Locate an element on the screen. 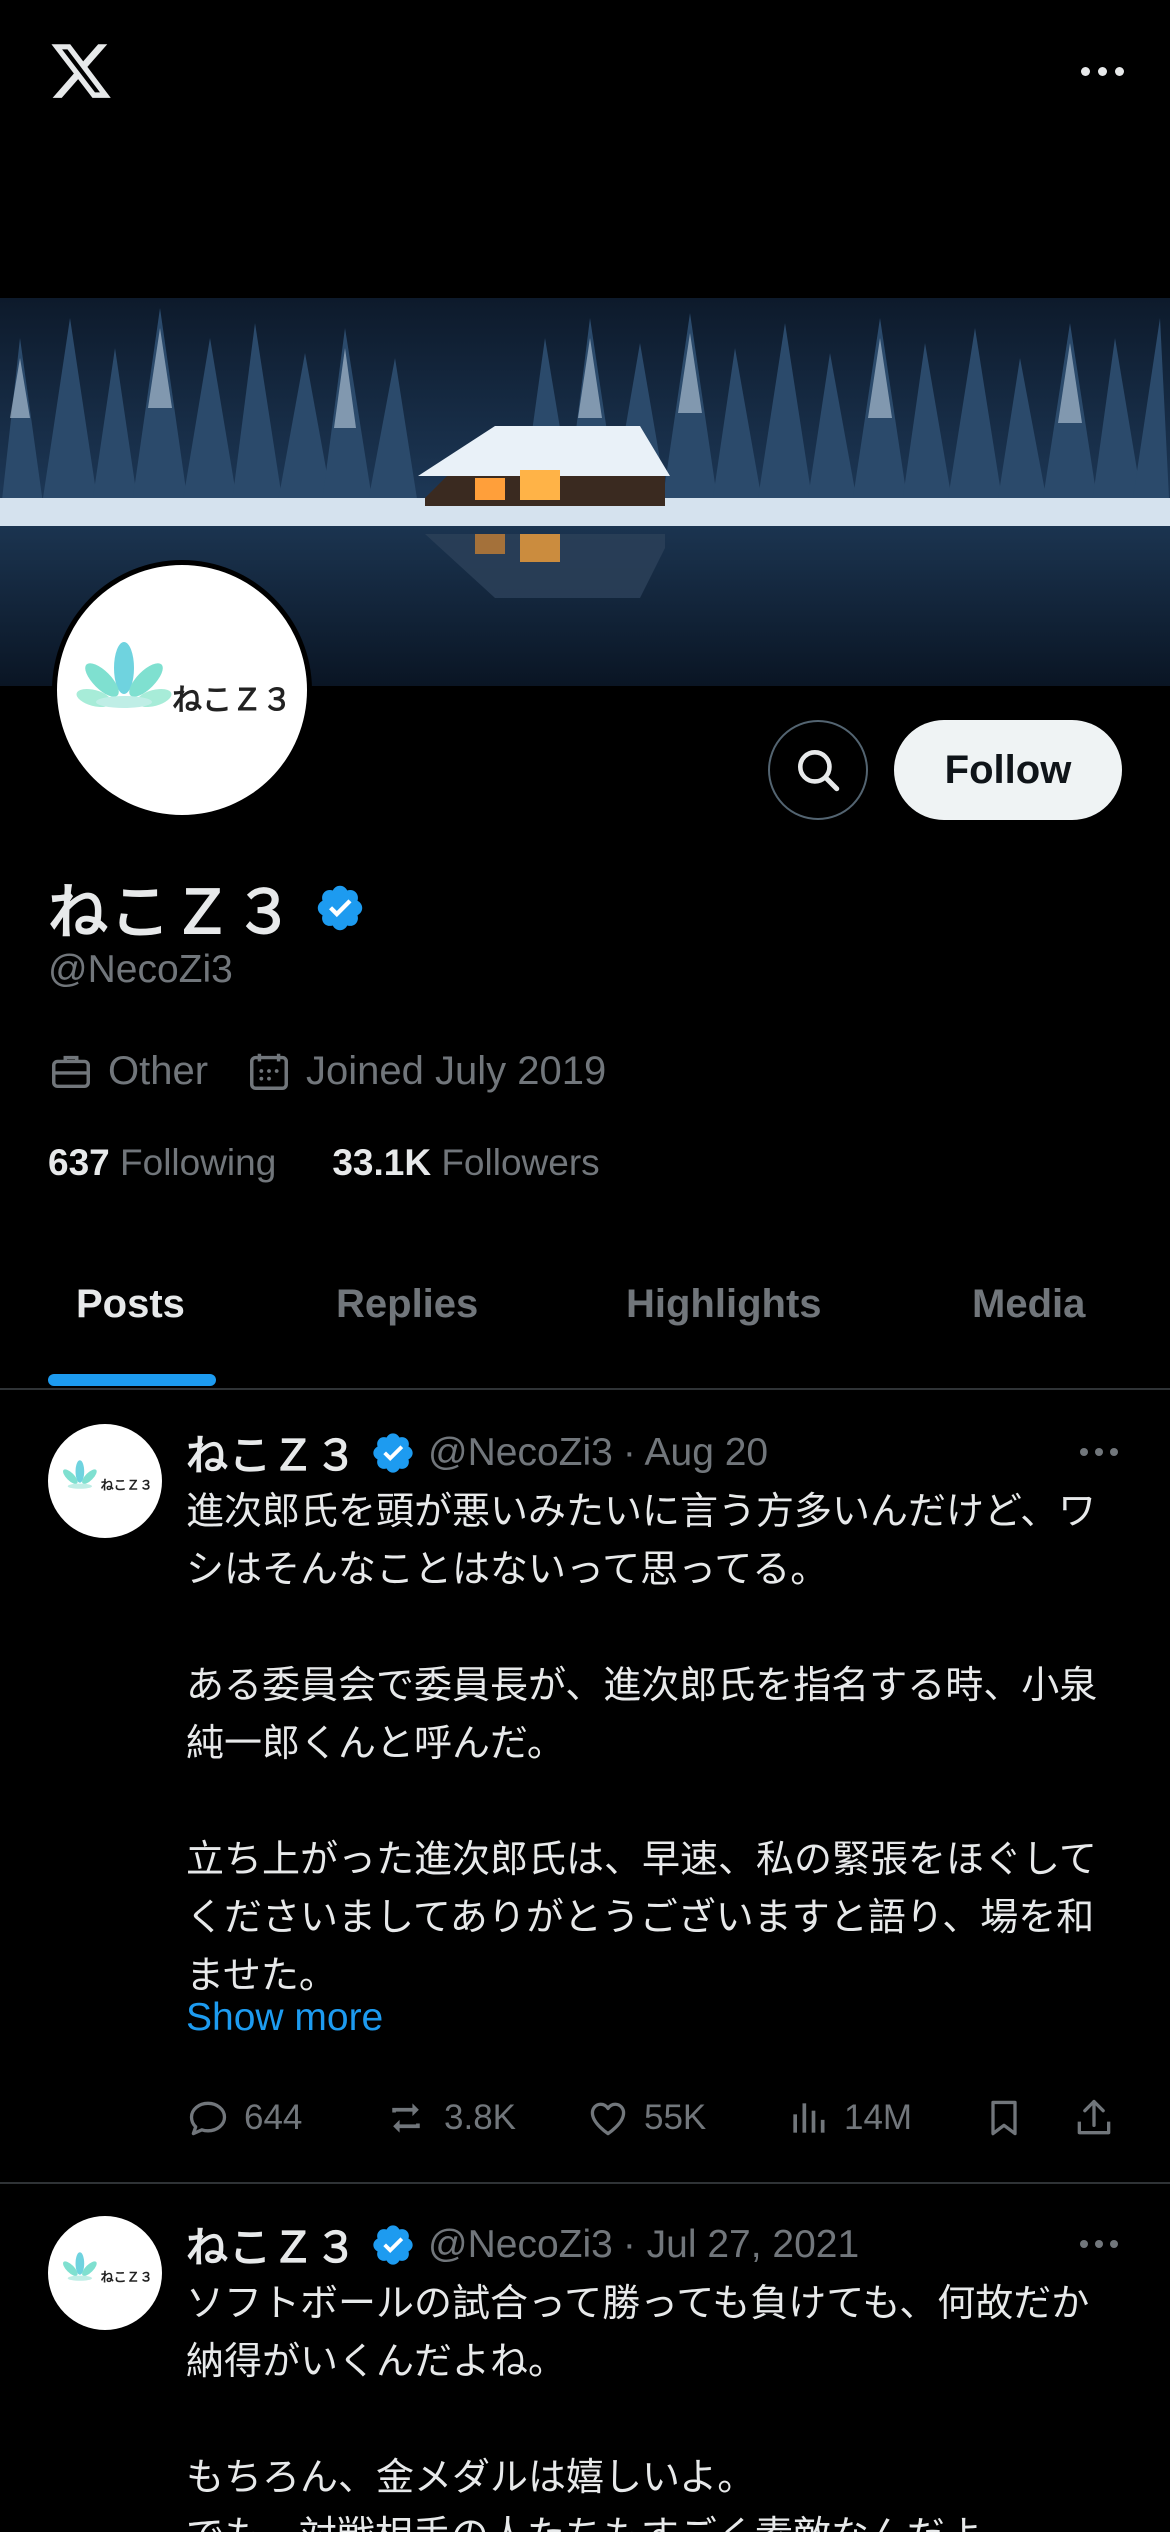 The width and height of the screenshot is (1170, 2532). profile-joined-label: Joined July 2019 is located at coordinates (456, 1070).